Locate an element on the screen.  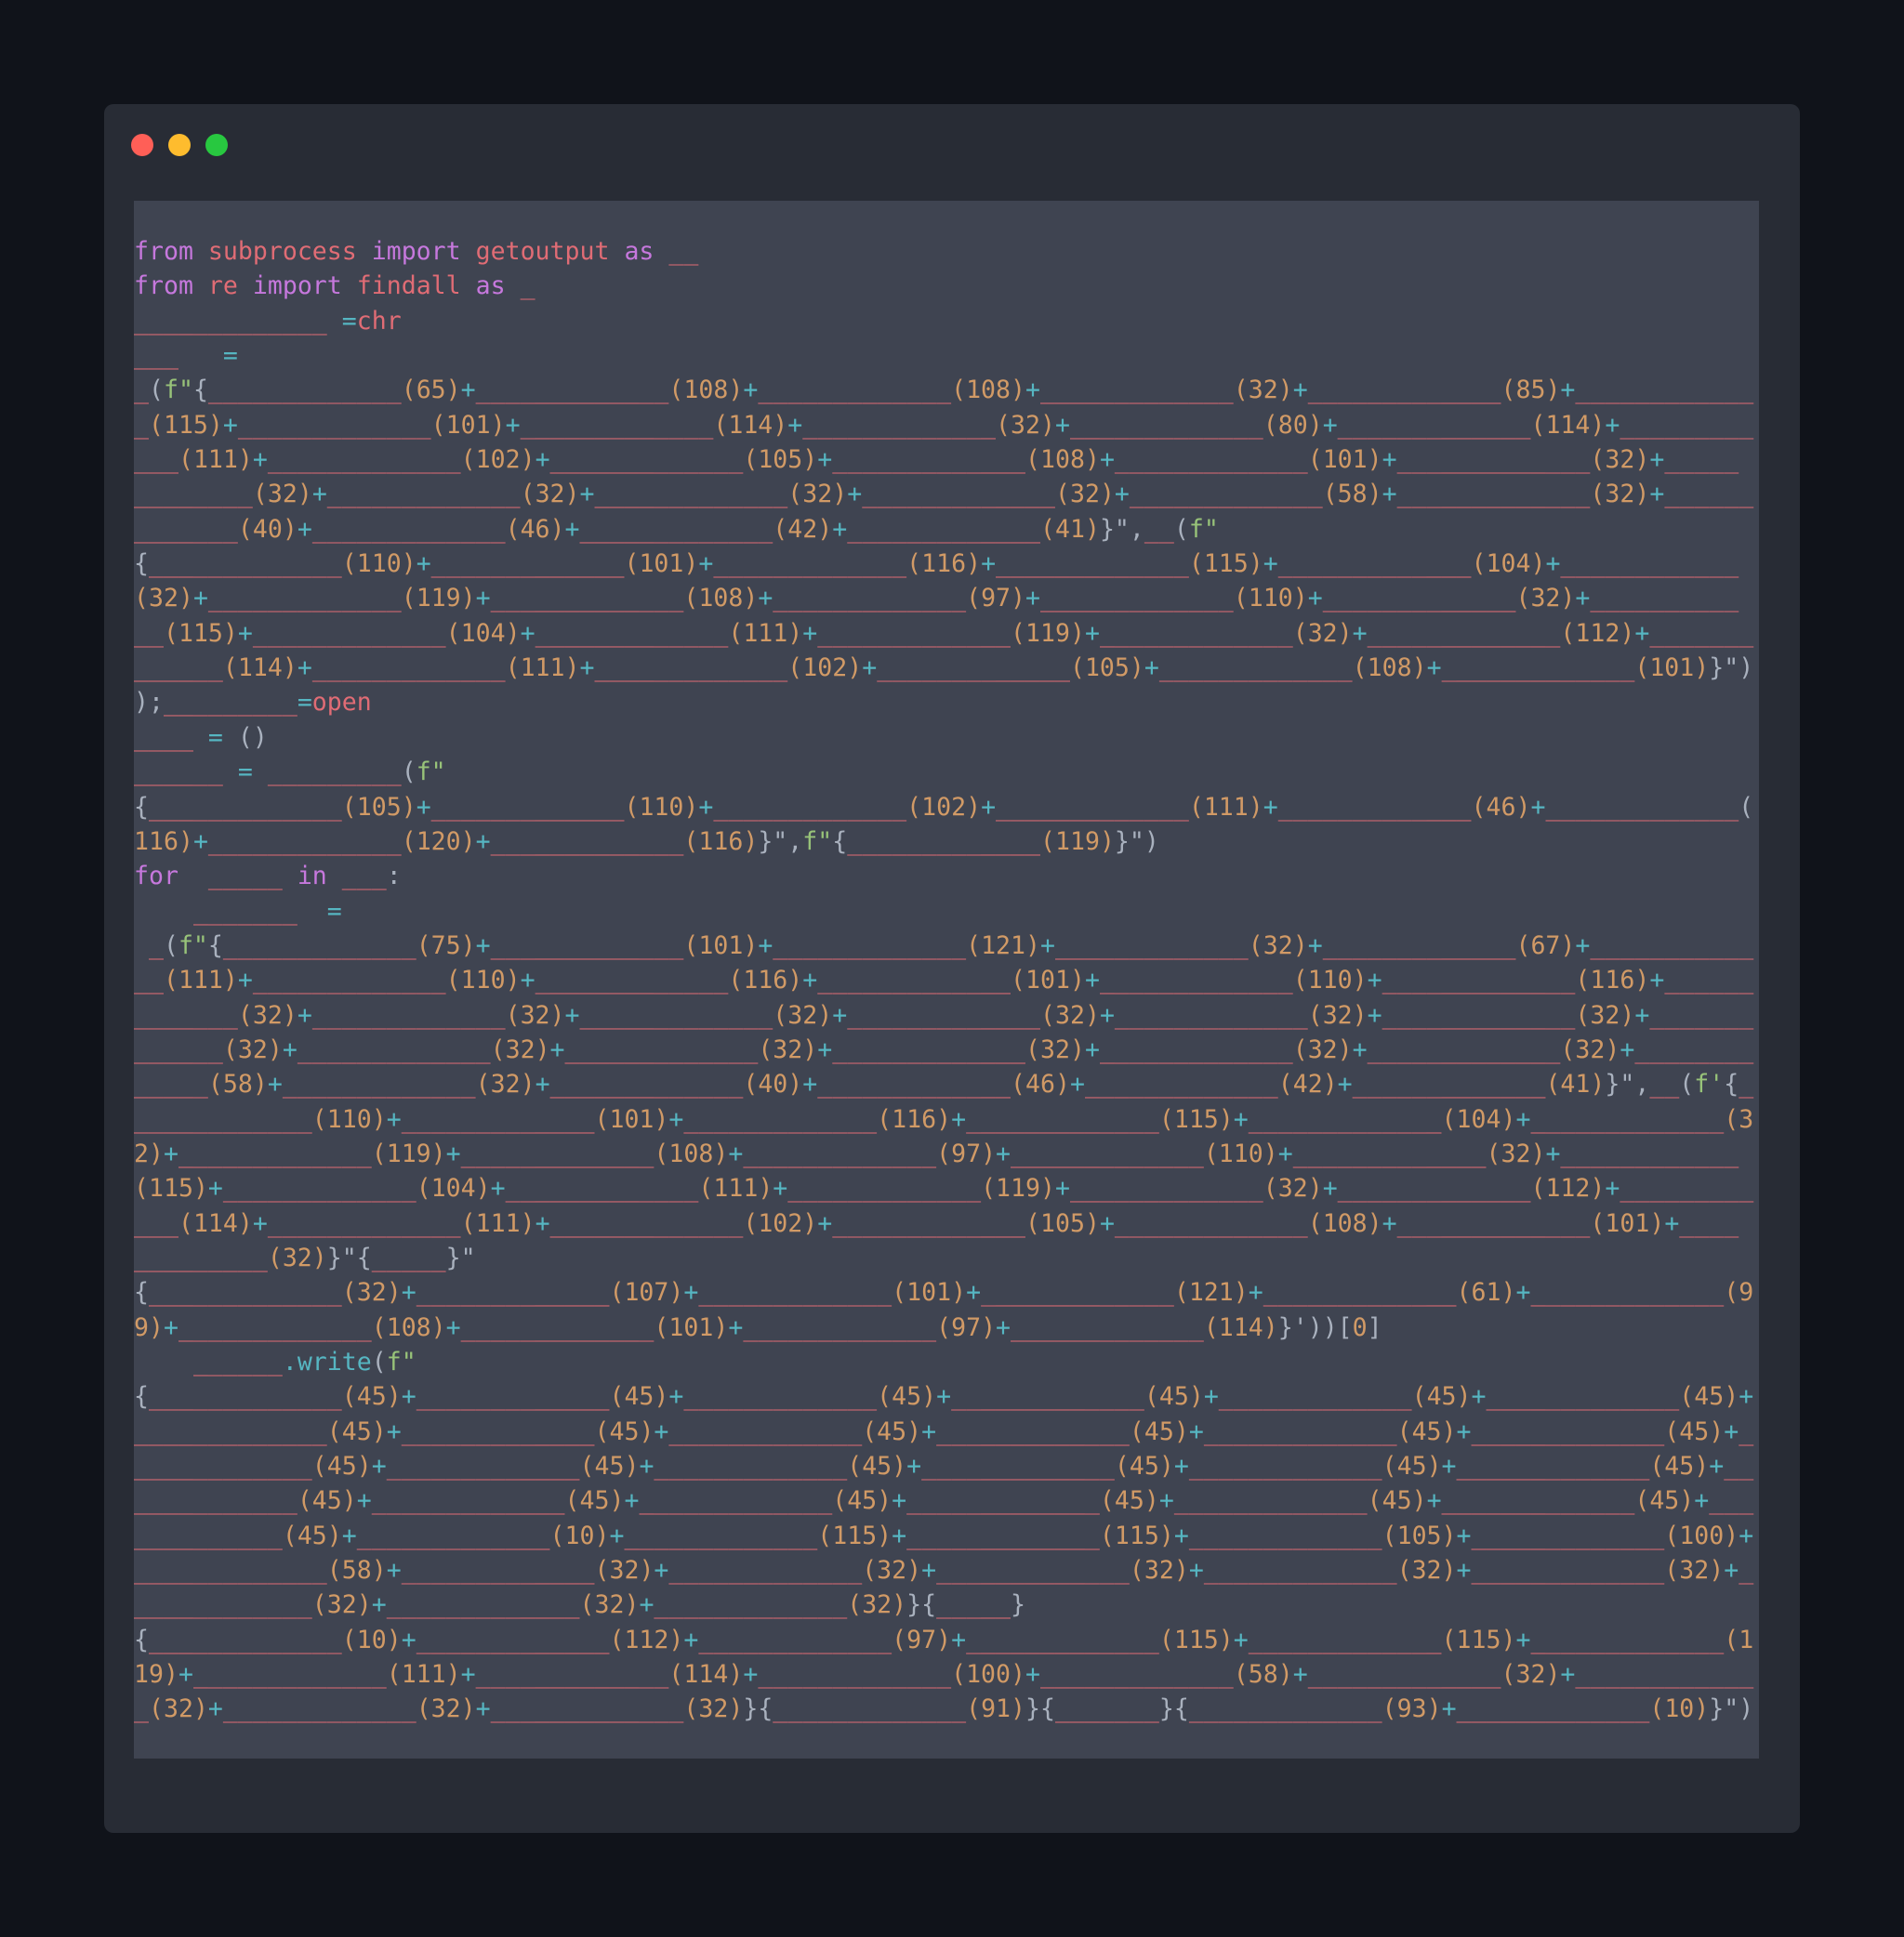
close-window-icon is located at coordinates (142, 145).